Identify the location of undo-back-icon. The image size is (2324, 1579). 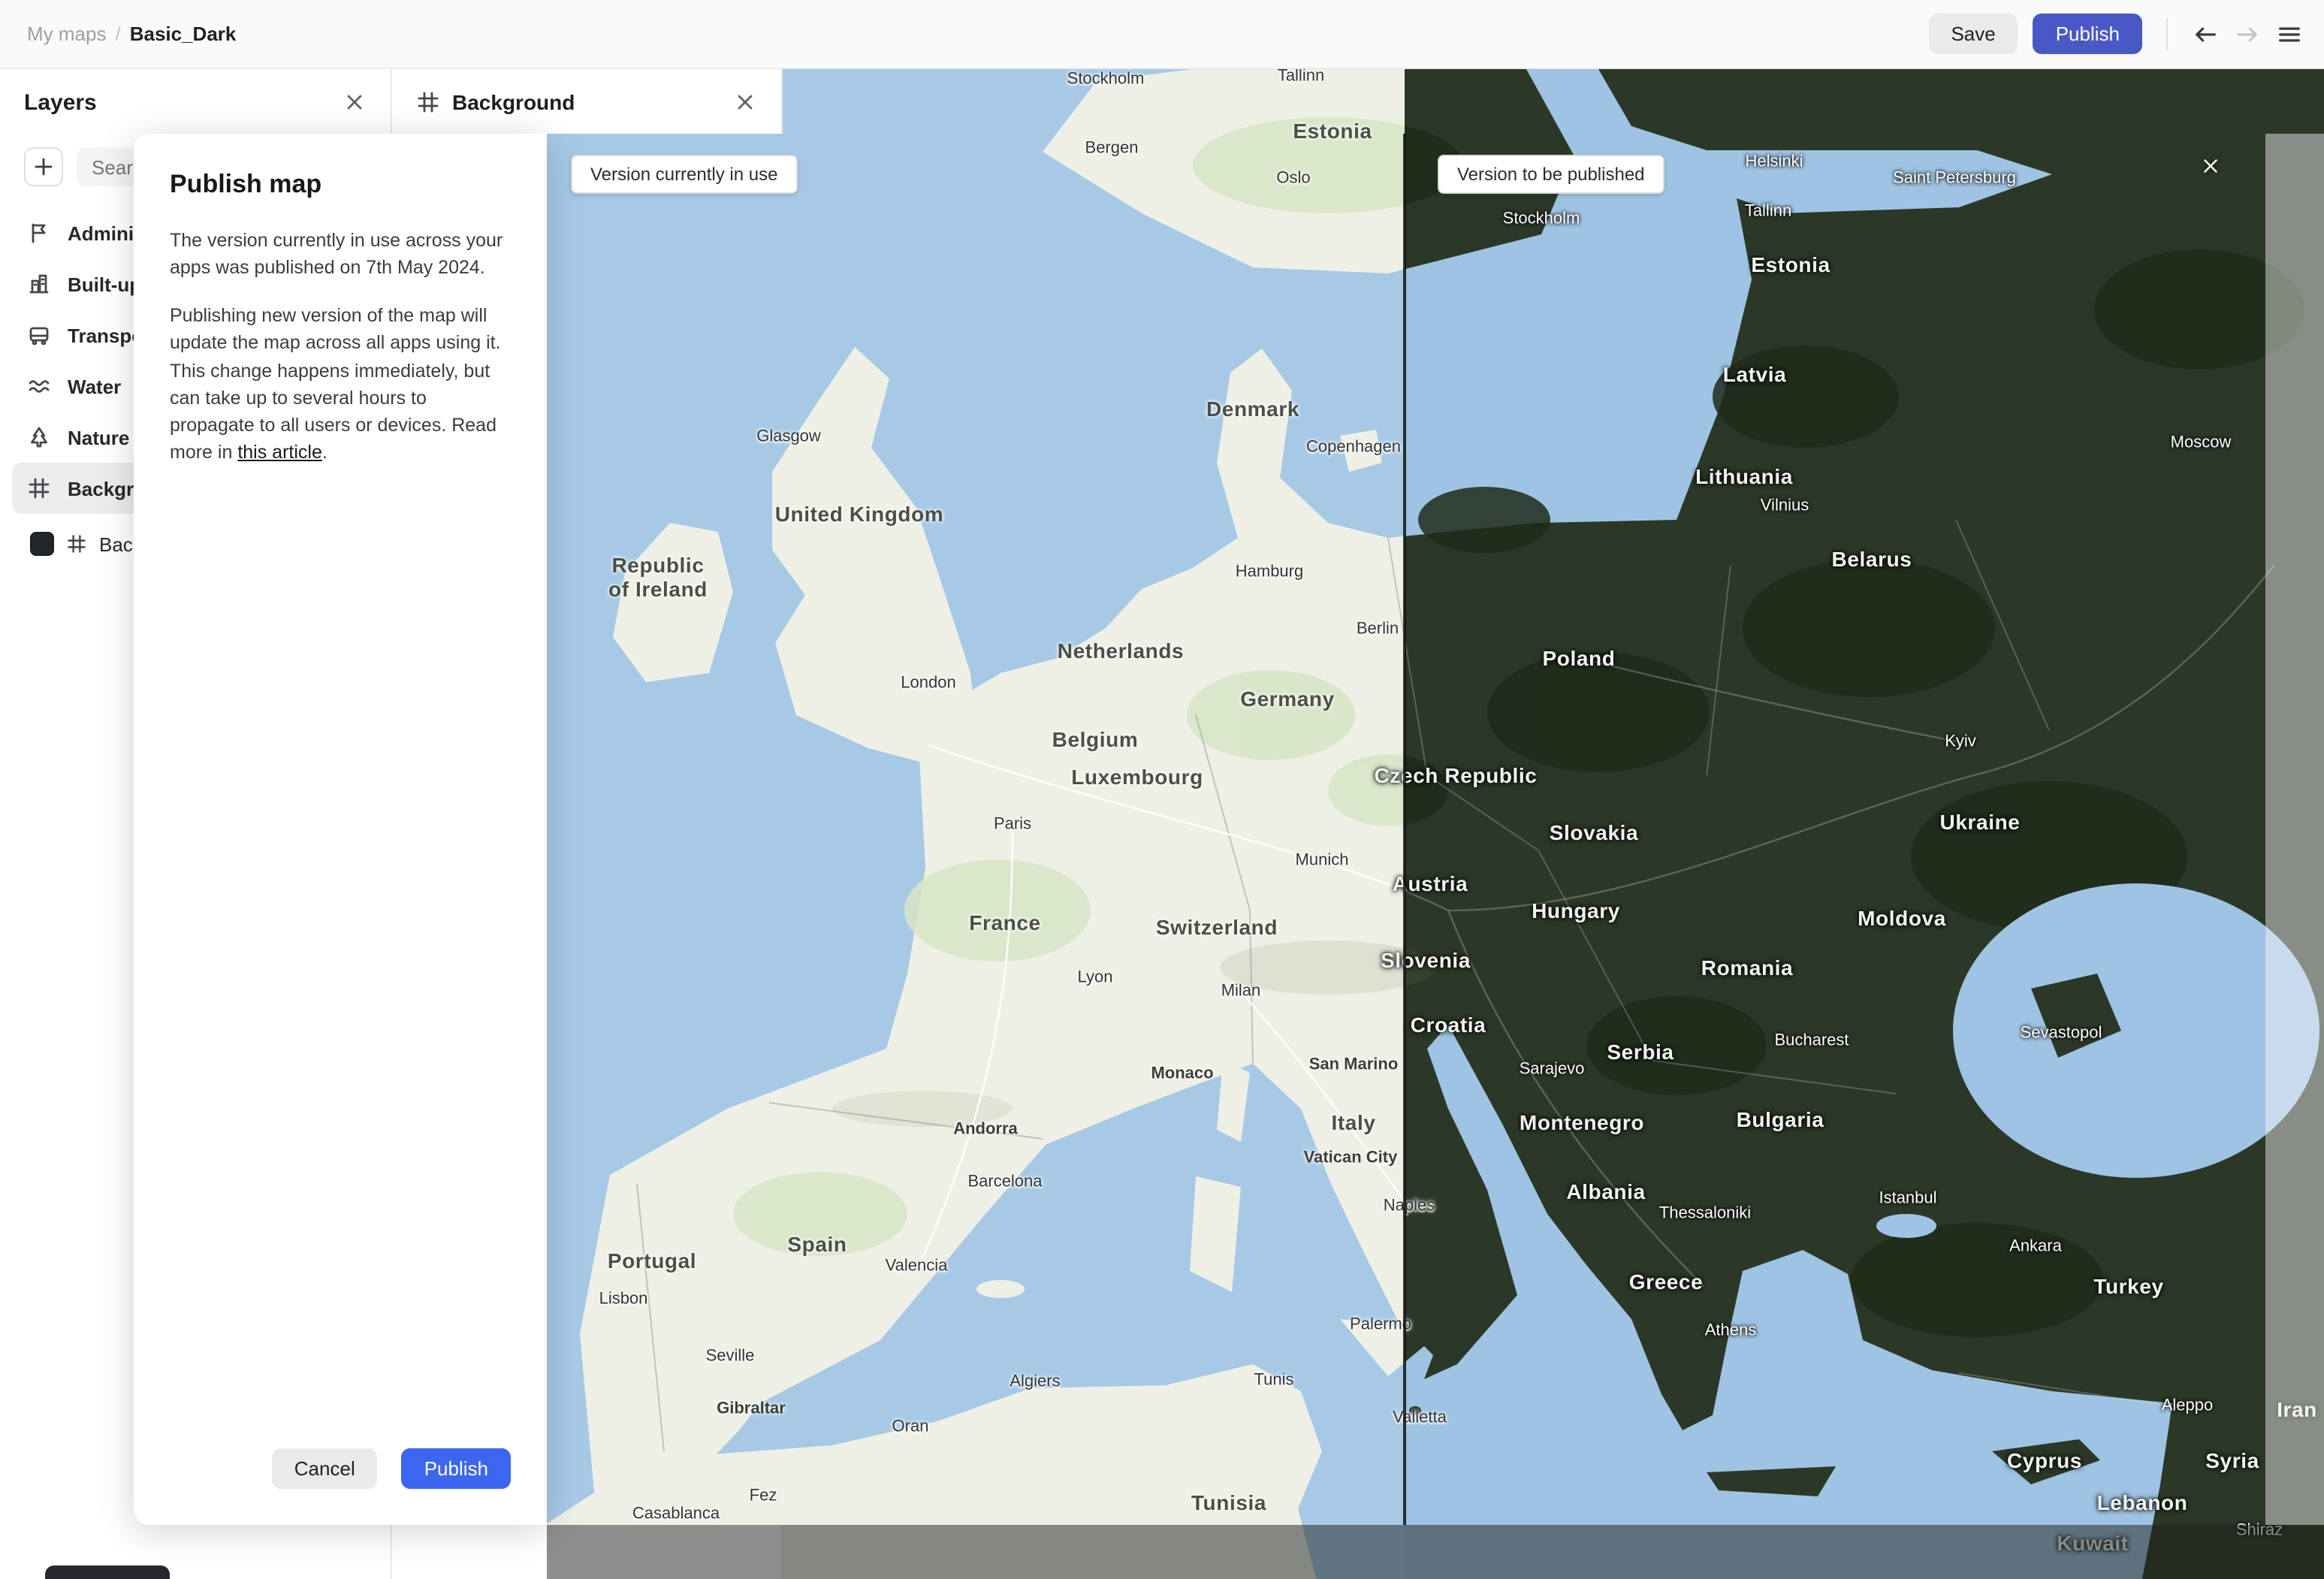
(2205, 33).